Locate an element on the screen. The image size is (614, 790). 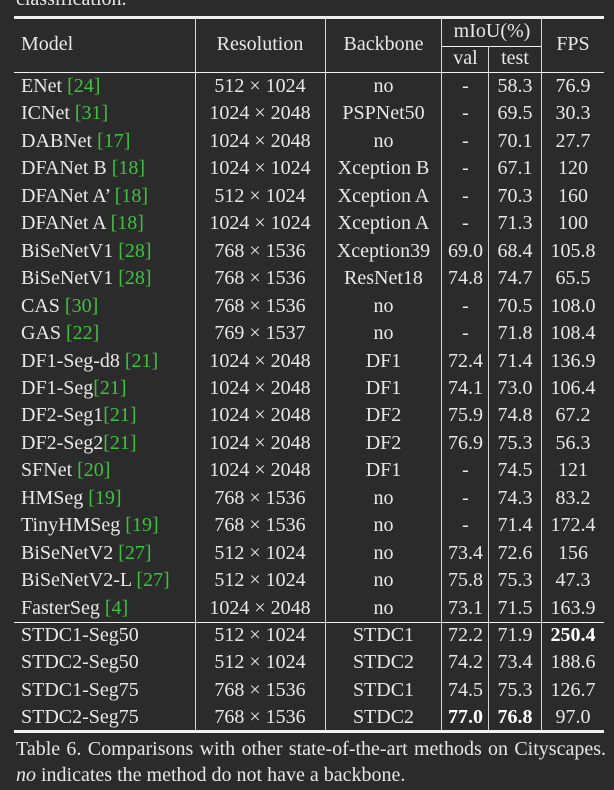
table-cell-test: 68.4 is located at coordinates (515, 250).